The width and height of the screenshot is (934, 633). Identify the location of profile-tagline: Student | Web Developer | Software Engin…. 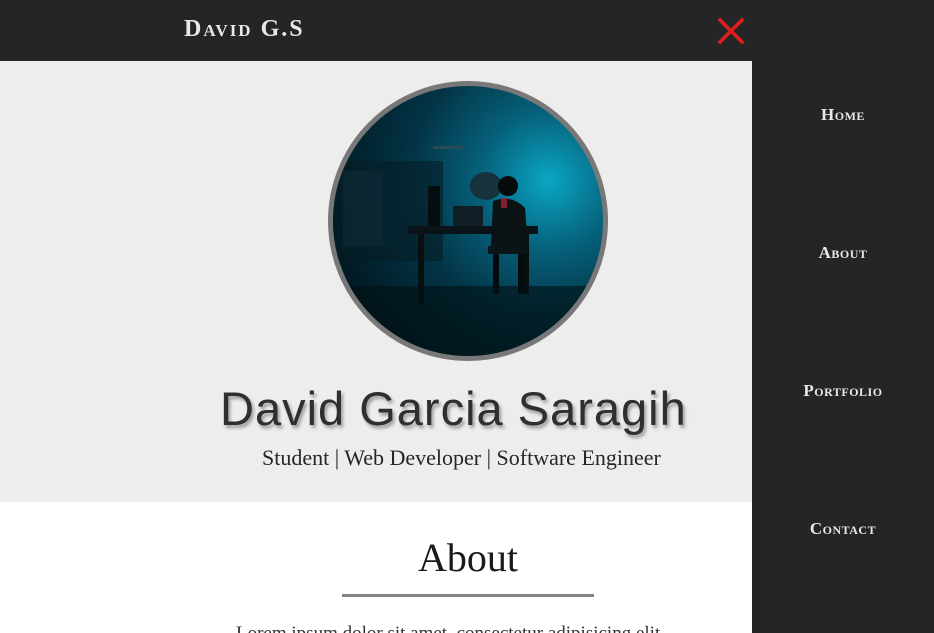
(461, 457).